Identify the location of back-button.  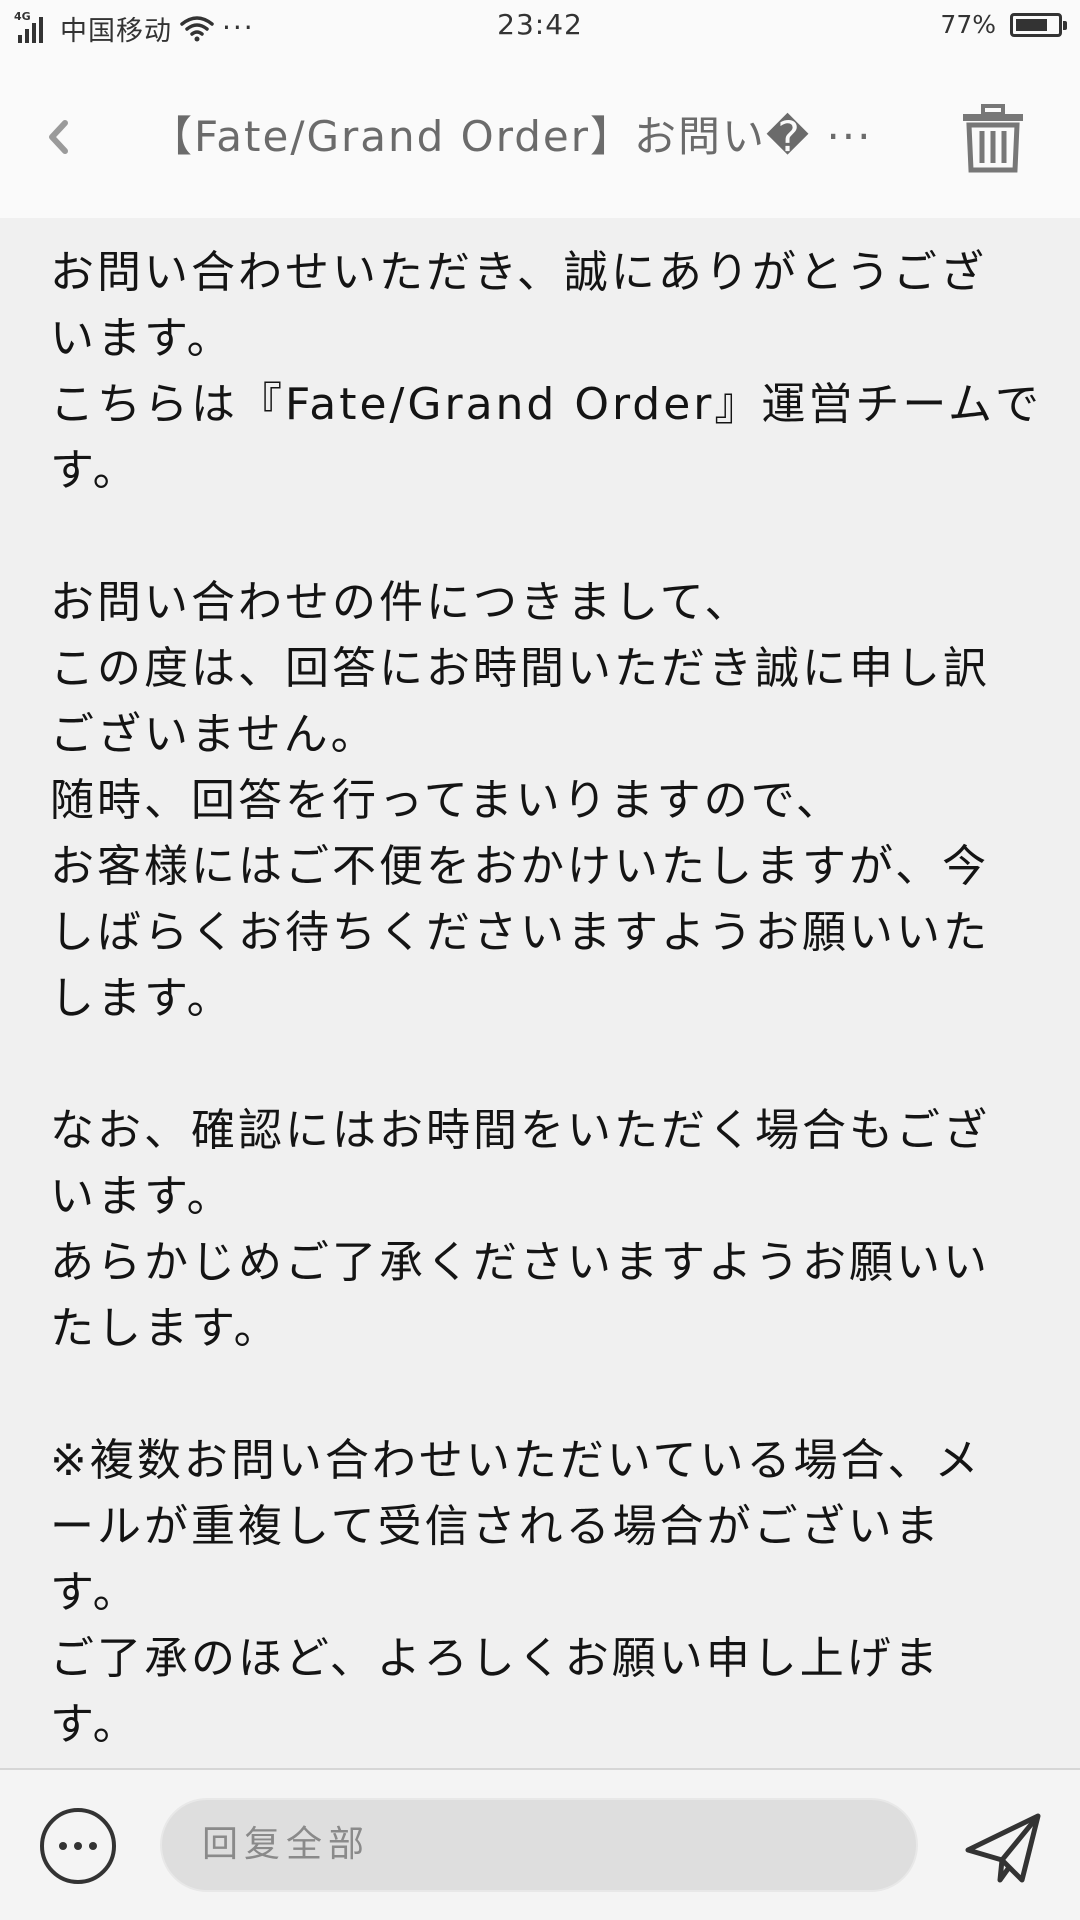
(58, 137).